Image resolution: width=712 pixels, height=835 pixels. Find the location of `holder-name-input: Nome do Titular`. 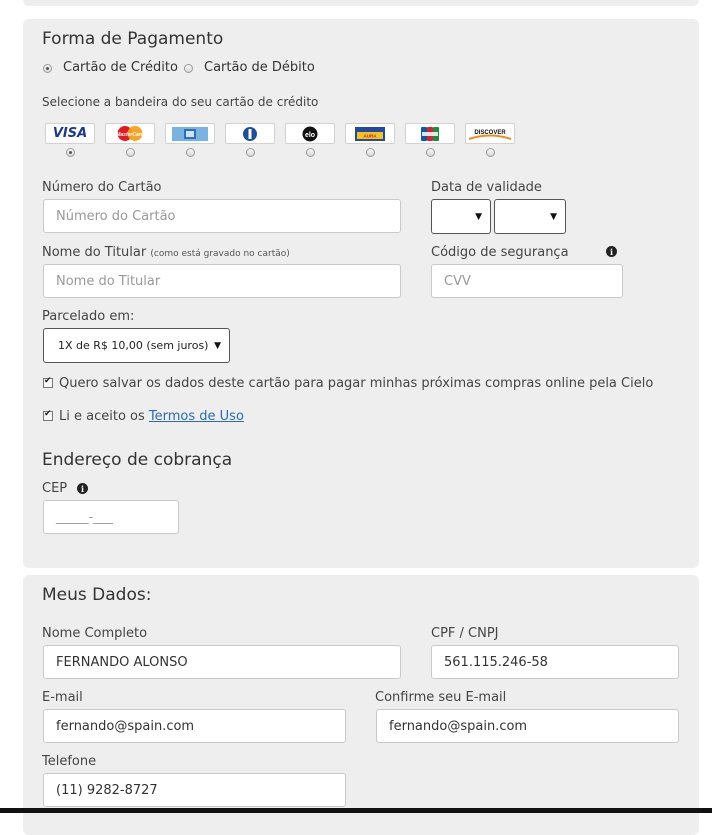

holder-name-input: Nome do Titular is located at coordinates (222, 281).